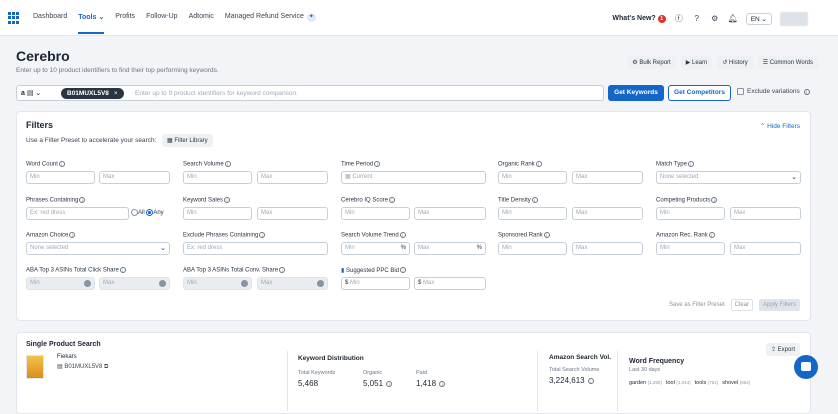 The image size is (838, 414). Describe the element at coordinates (60, 283) in the screenshot. I see `aba-click-min: Min` at that location.